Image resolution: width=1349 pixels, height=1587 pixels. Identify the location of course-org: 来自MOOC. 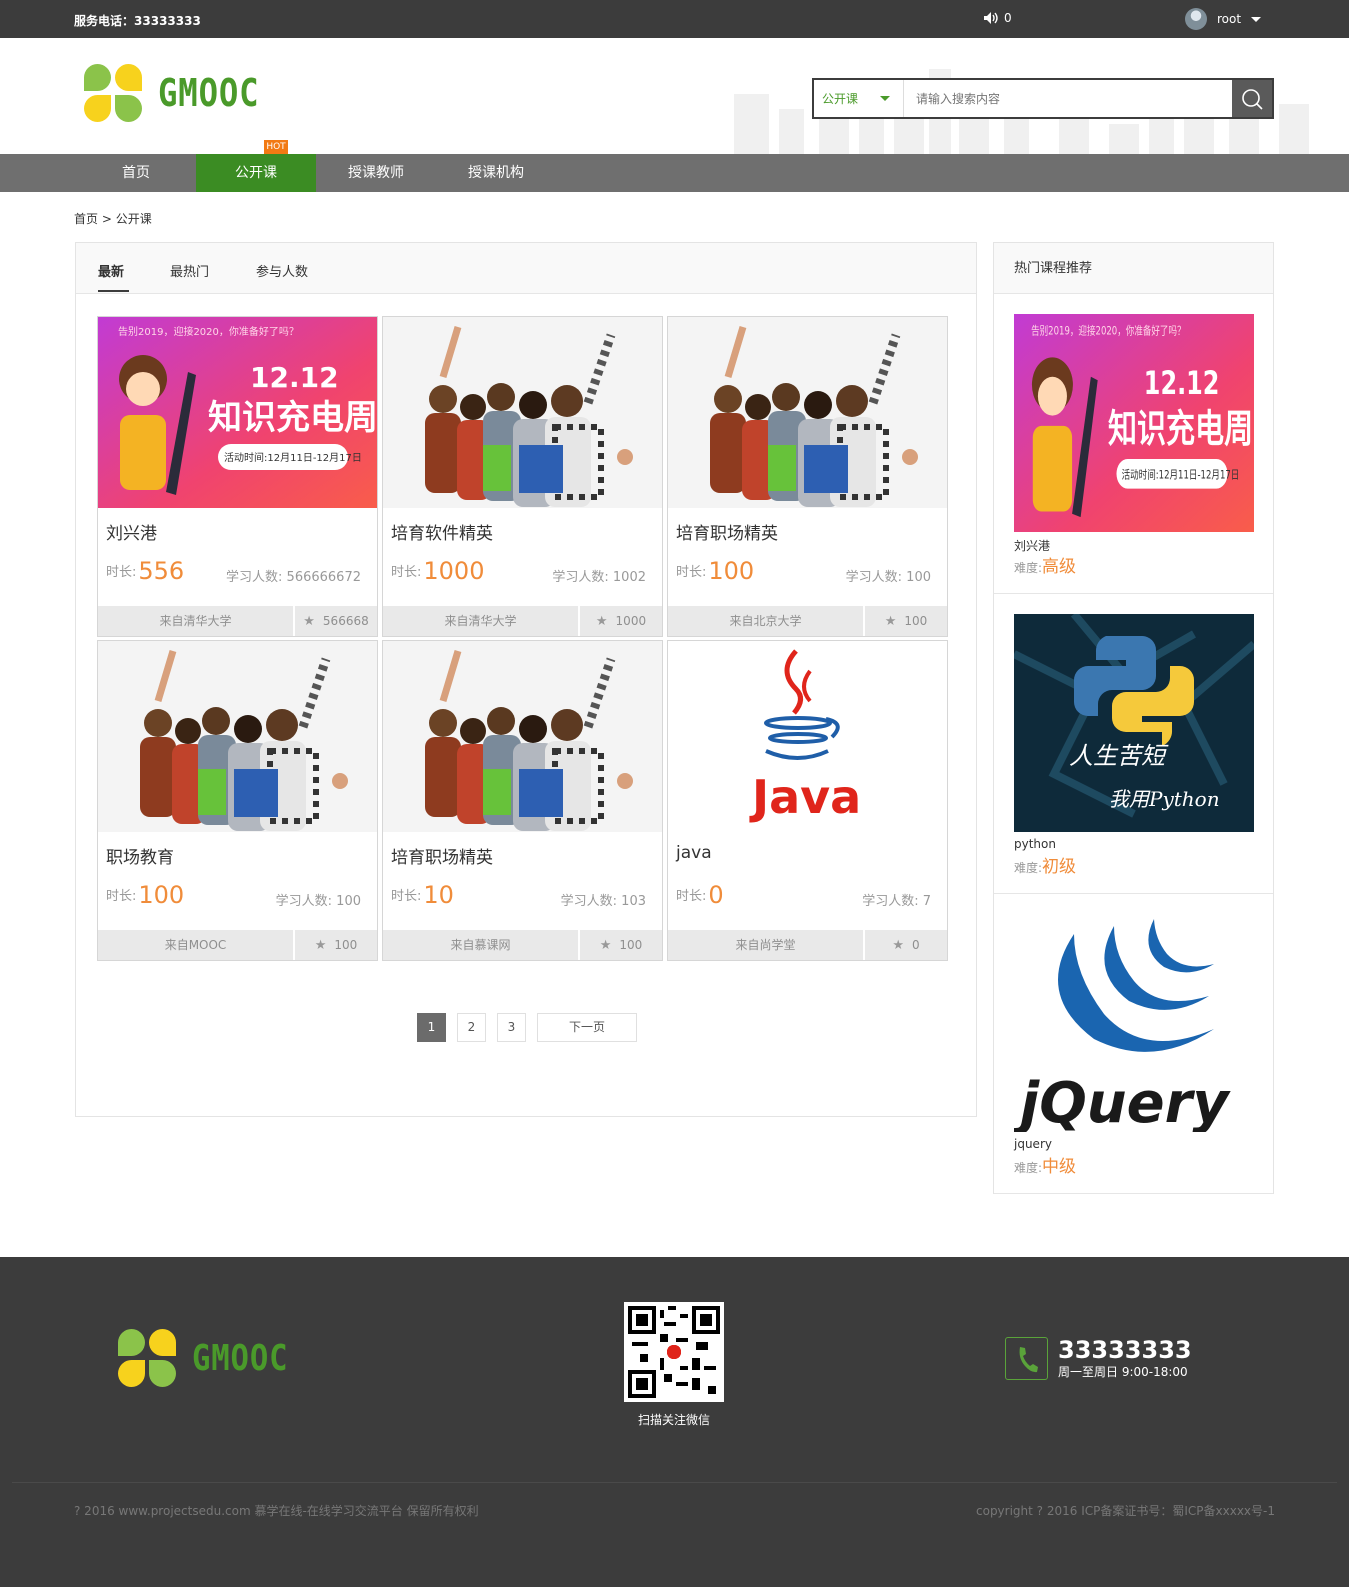
(196, 945).